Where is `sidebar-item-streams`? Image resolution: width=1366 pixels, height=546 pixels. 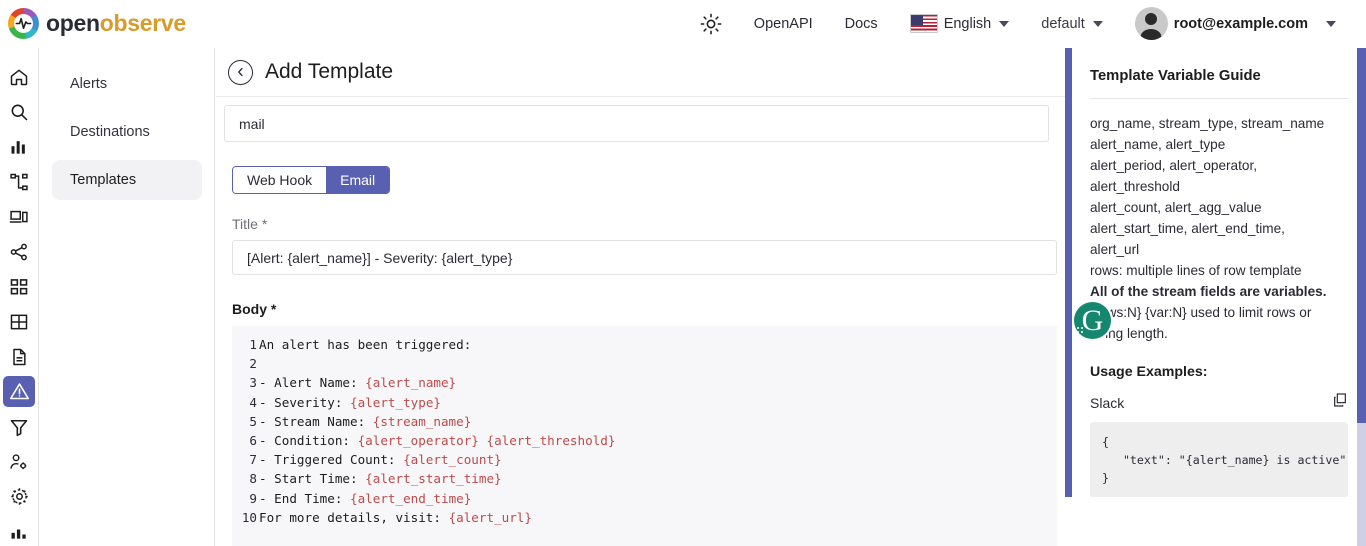
sidebar-item-streams is located at coordinates (19, 321).